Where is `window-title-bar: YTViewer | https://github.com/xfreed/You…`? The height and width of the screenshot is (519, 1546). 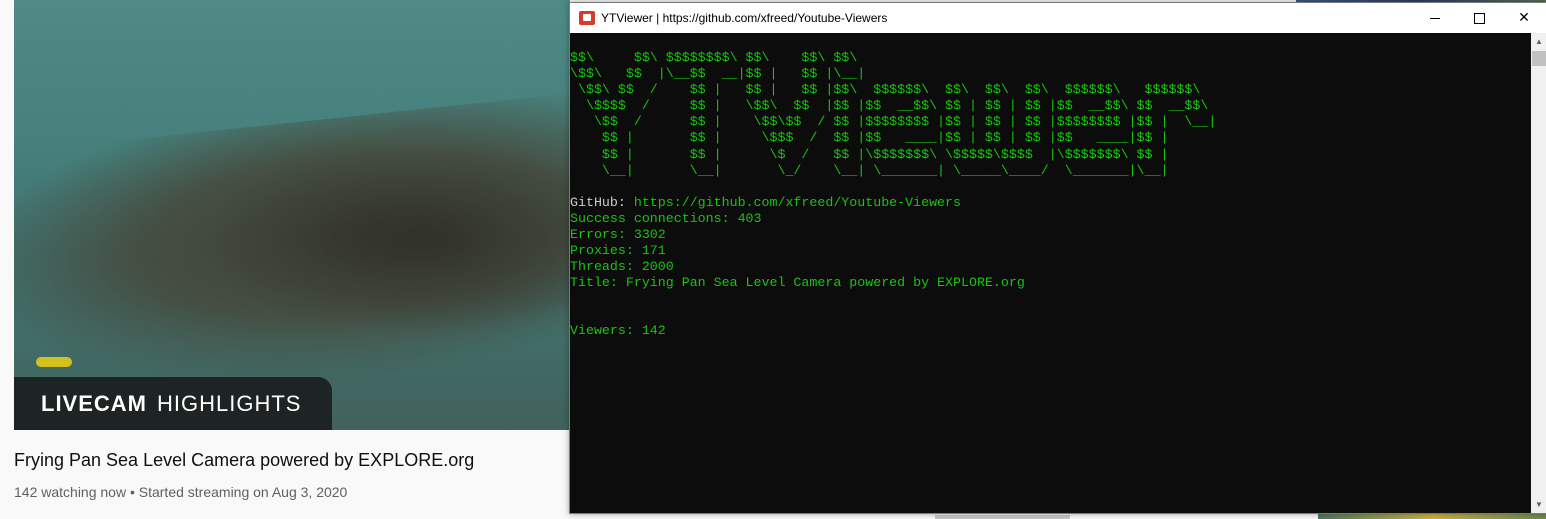
window-title-bar: YTViewer | https://github.com/xfreed/You… is located at coordinates (1058, 18).